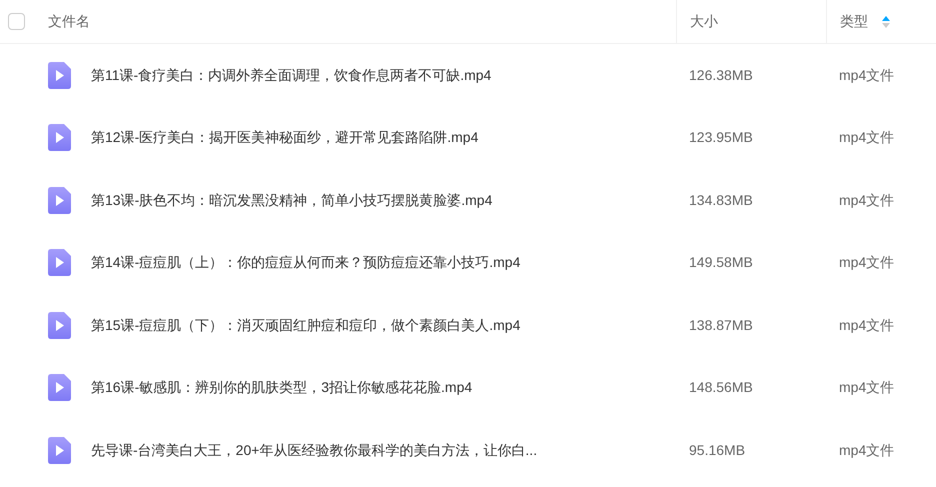 This screenshot has width=936, height=487. I want to click on file-name: 第11课-食疗美白：内调外养全面调理，饮食作息两者不可缺.mp4, so click(291, 75).